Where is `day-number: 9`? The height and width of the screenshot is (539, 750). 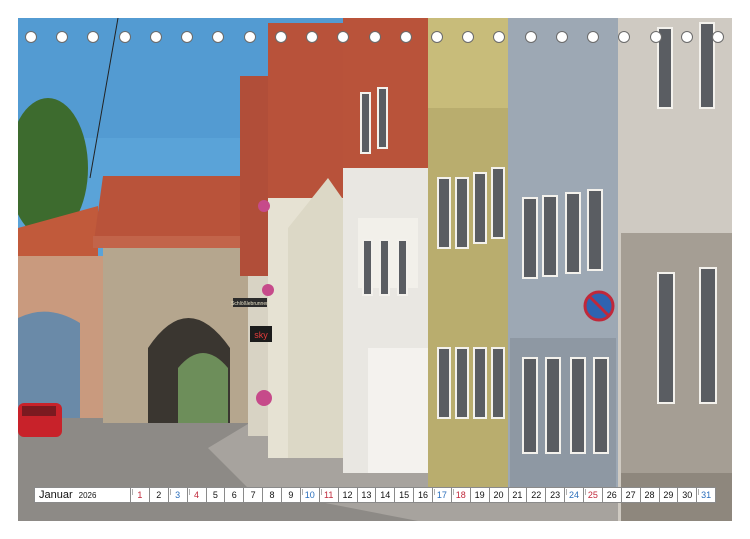
day-number: 9 is located at coordinates (291, 495).